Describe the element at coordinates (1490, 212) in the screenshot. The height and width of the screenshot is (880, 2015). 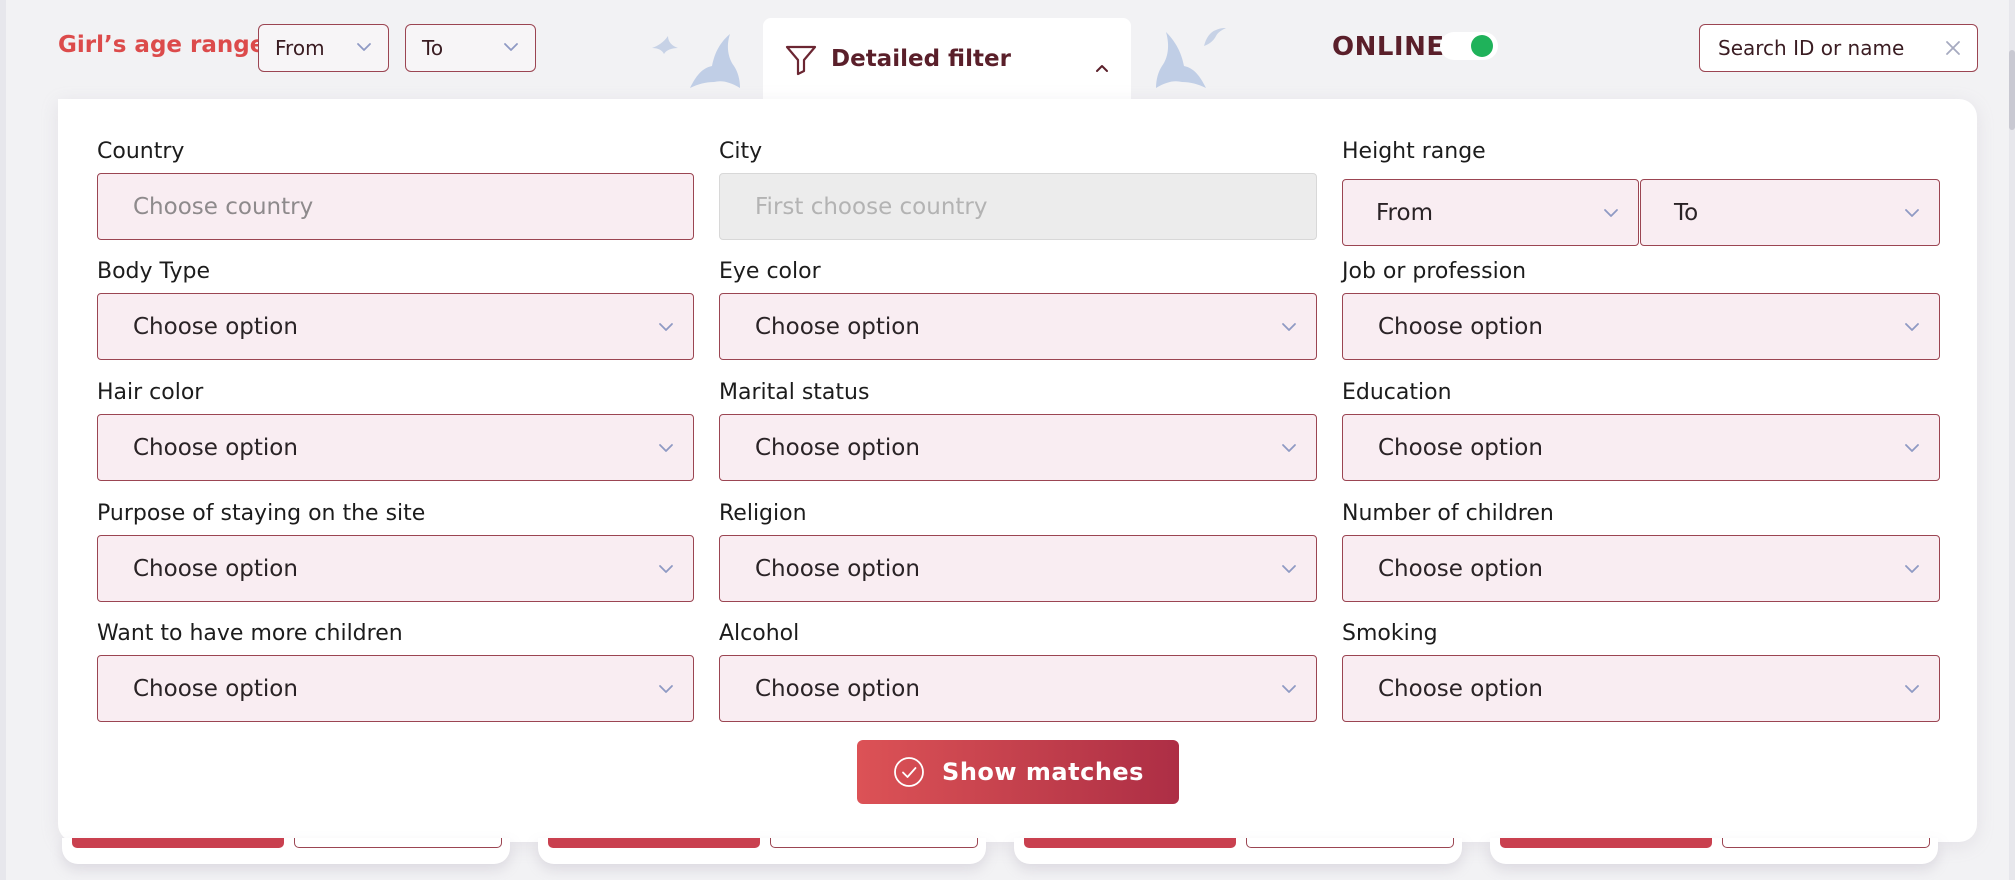
I see `height-from-select: From` at that location.